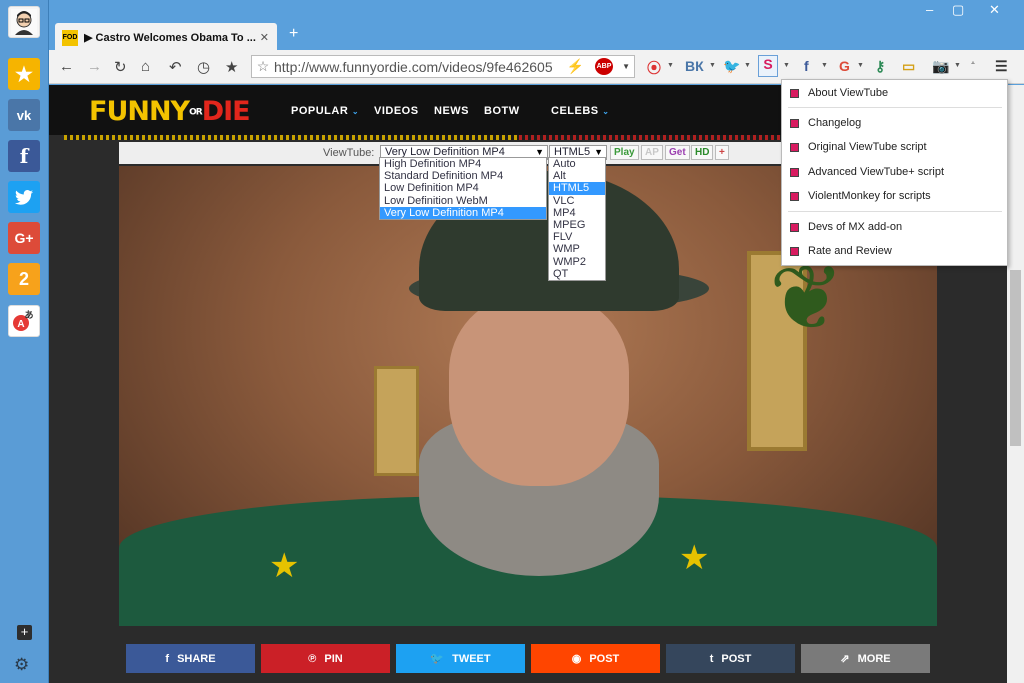 The height and width of the screenshot is (683, 1024). Describe the element at coordinates (694, 66) in the screenshot. I see `vk-extension-icon: ВК` at that location.